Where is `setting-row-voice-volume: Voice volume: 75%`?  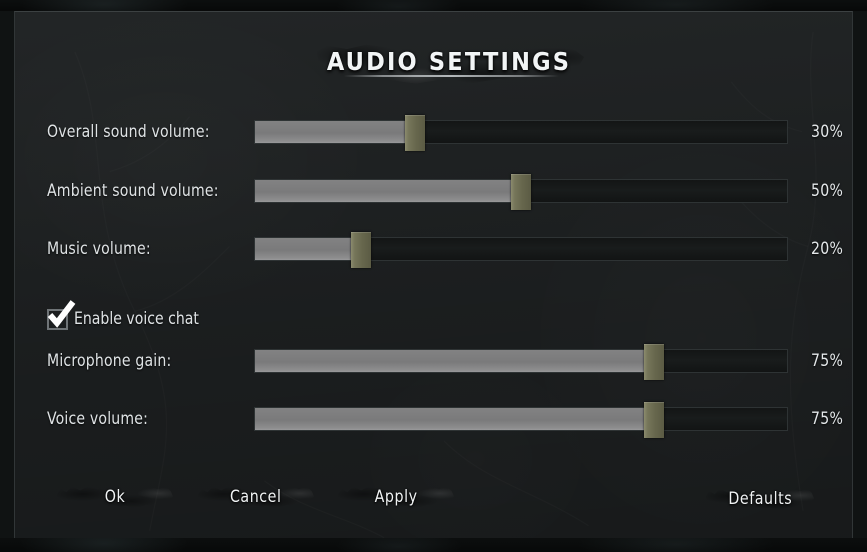 setting-row-voice-volume: Voice volume: 75% is located at coordinates (433, 420).